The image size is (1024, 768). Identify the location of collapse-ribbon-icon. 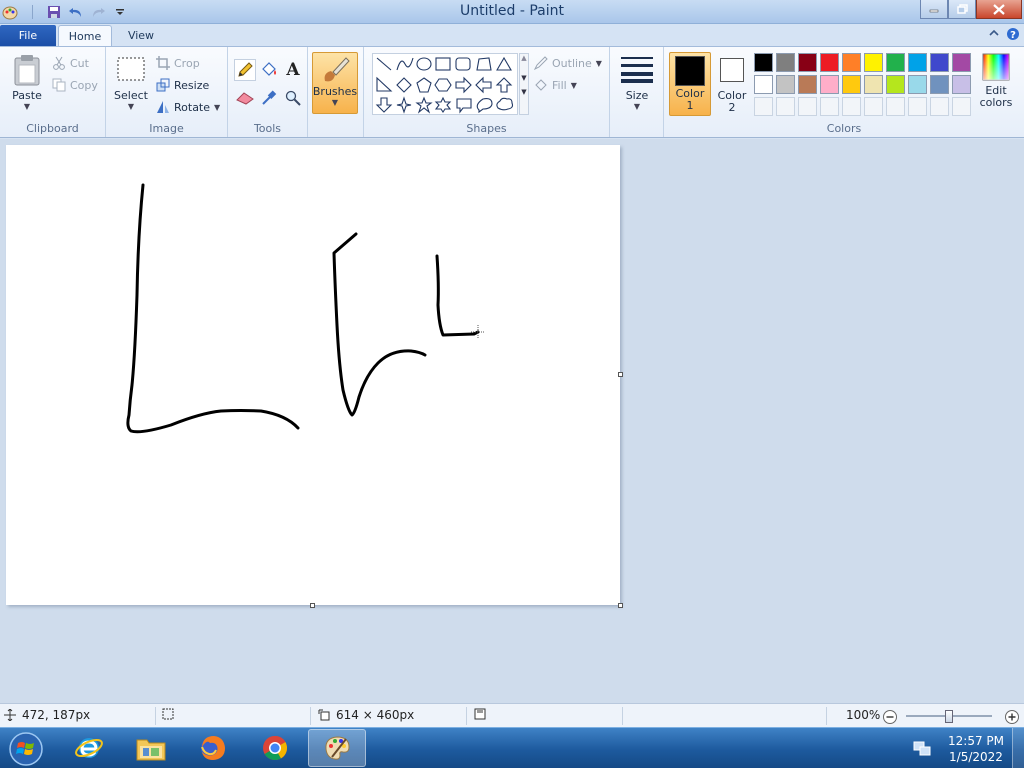
(994, 33).